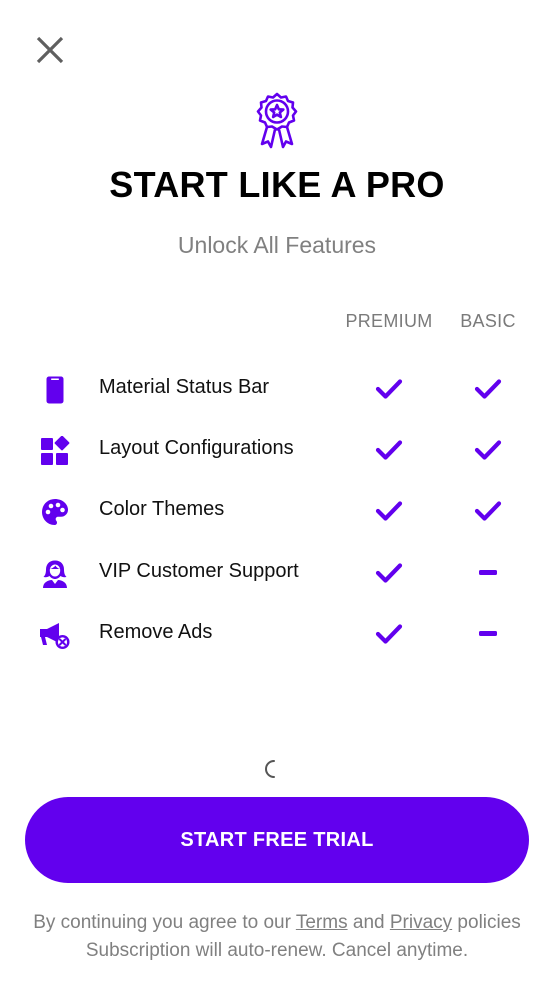  Describe the element at coordinates (156, 632) in the screenshot. I see `feature-label: Remove Ads` at that location.